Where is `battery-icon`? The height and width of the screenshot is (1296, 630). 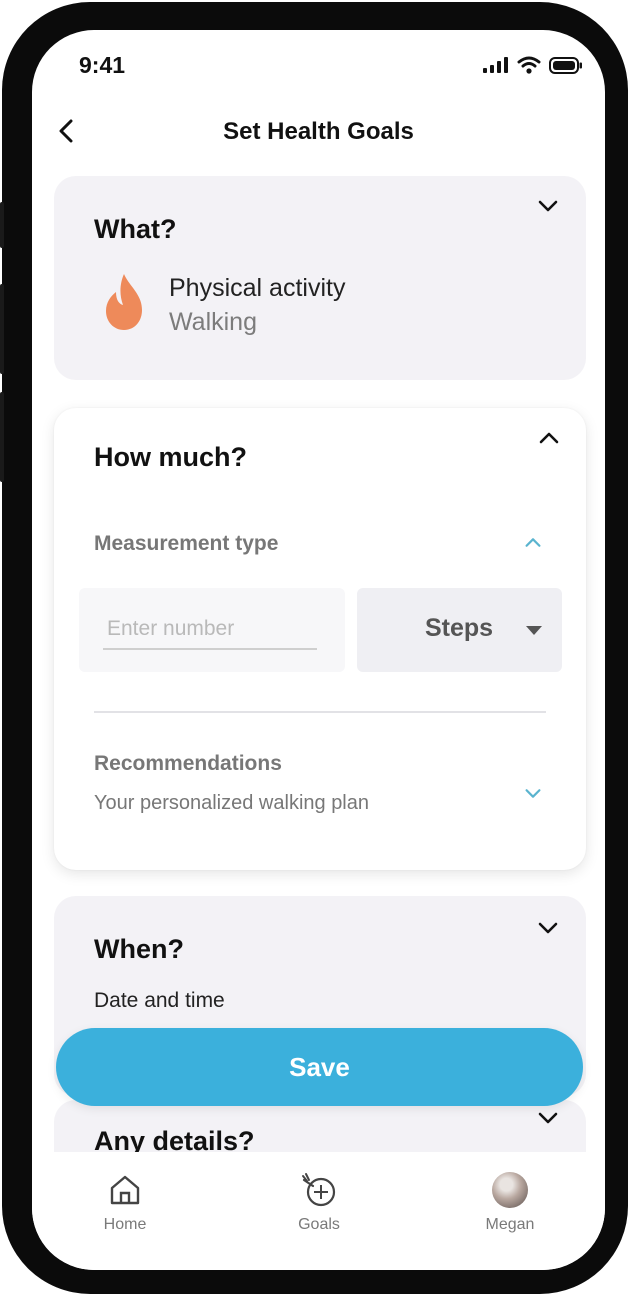
battery-icon is located at coordinates (565, 65).